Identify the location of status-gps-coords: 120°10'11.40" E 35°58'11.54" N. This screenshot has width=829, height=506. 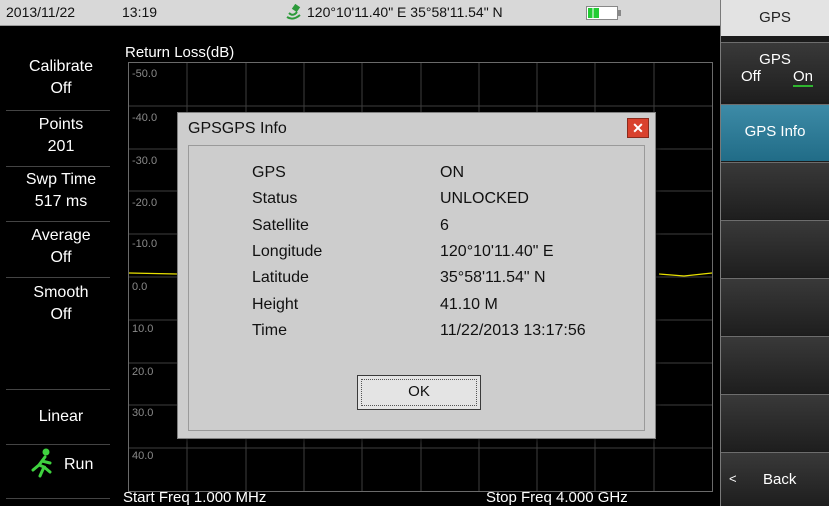
(405, 12).